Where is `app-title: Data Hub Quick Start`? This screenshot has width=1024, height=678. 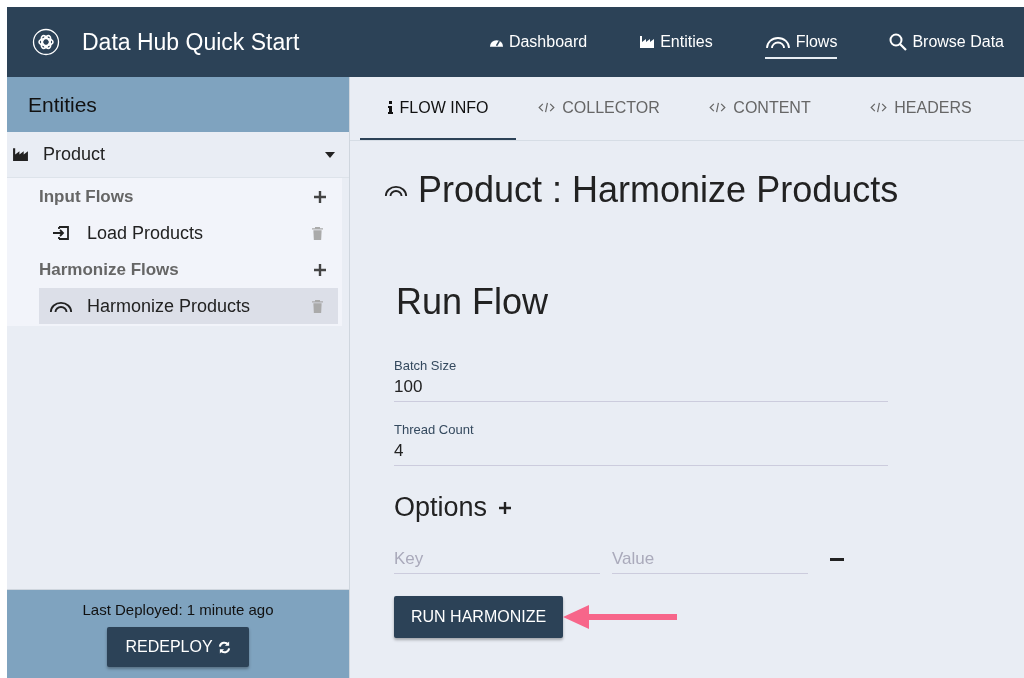 app-title: Data Hub Quick Start is located at coordinates (191, 42).